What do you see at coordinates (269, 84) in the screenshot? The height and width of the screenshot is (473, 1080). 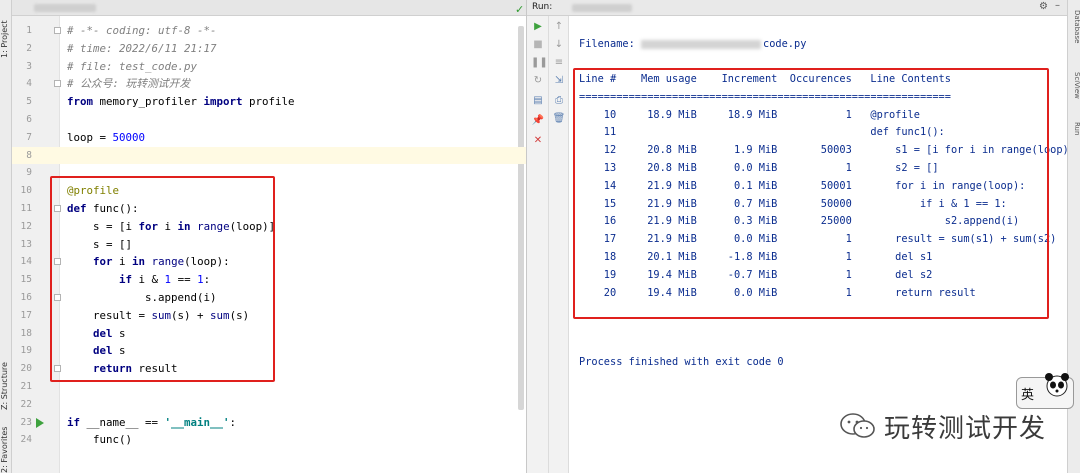 I see `code-line-4: 4 # 公众号: 玩转测试开发` at bounding box center [269, 84].